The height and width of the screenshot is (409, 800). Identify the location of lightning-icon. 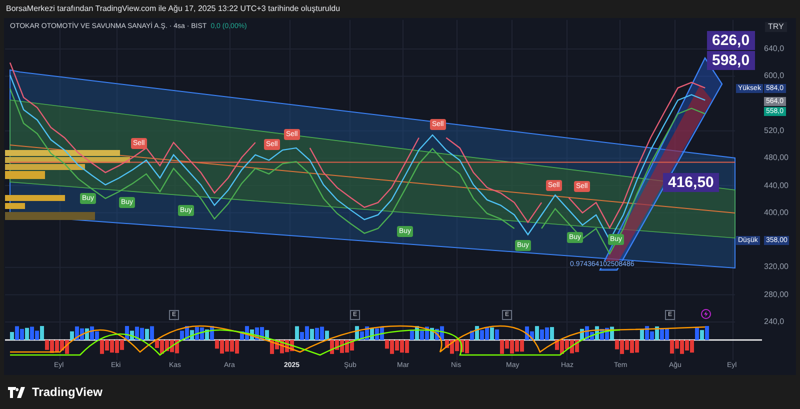
(706, 314).